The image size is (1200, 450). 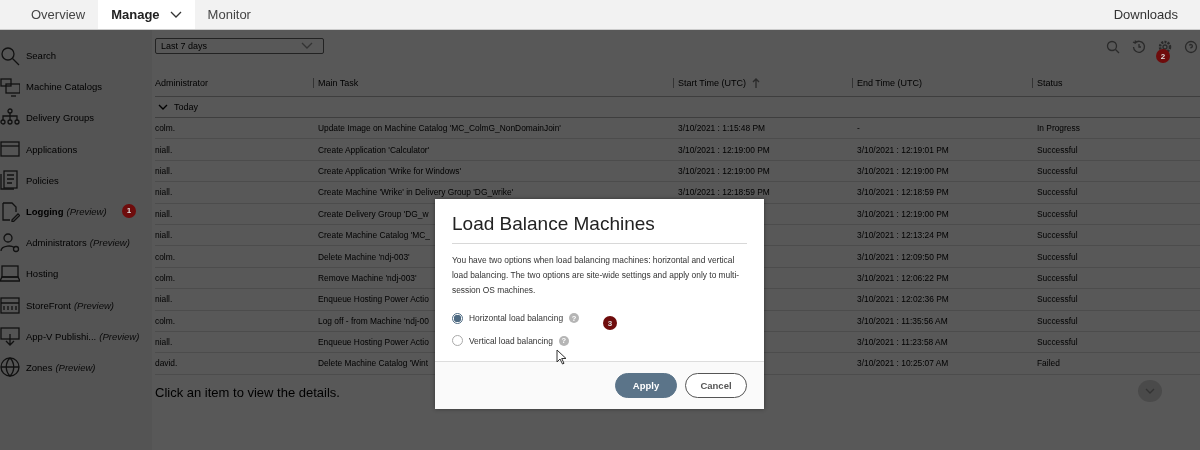 I want to click on sidebar-item: Zones (Preview), so click(x=76, y=367).